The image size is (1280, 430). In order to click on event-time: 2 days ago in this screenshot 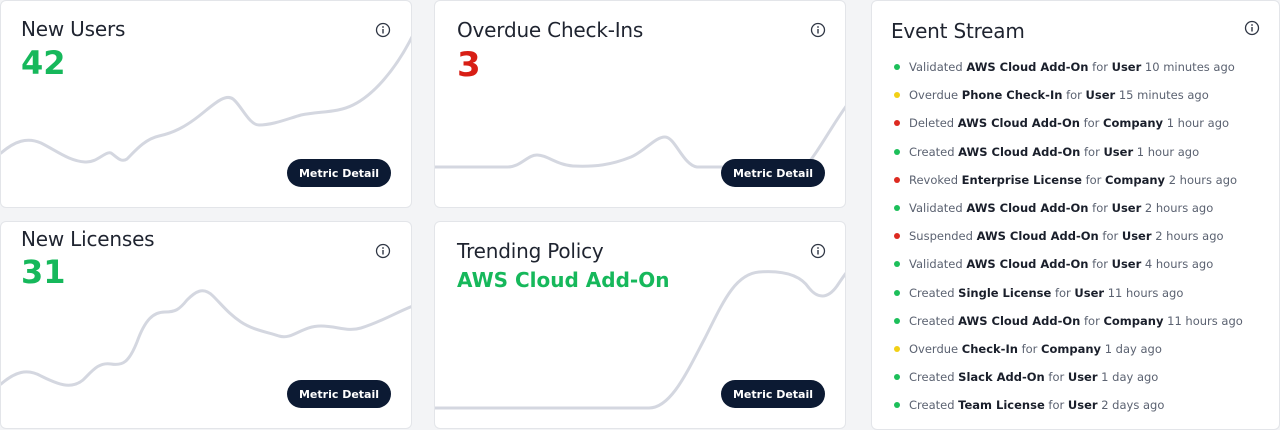, I will do `click(1133, 405)`.